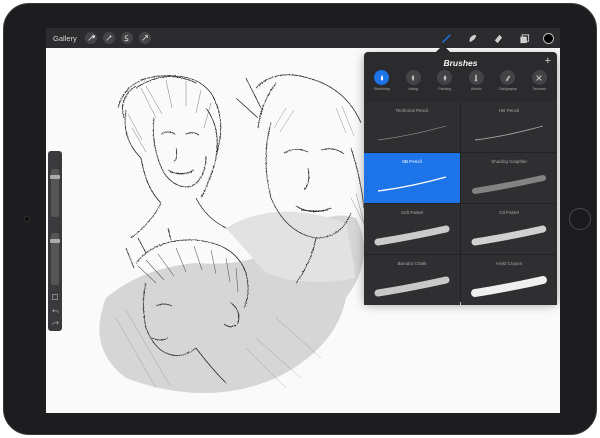 This screenshot has height=438, width=600. I want to click on front-camera, so click(27, 219).